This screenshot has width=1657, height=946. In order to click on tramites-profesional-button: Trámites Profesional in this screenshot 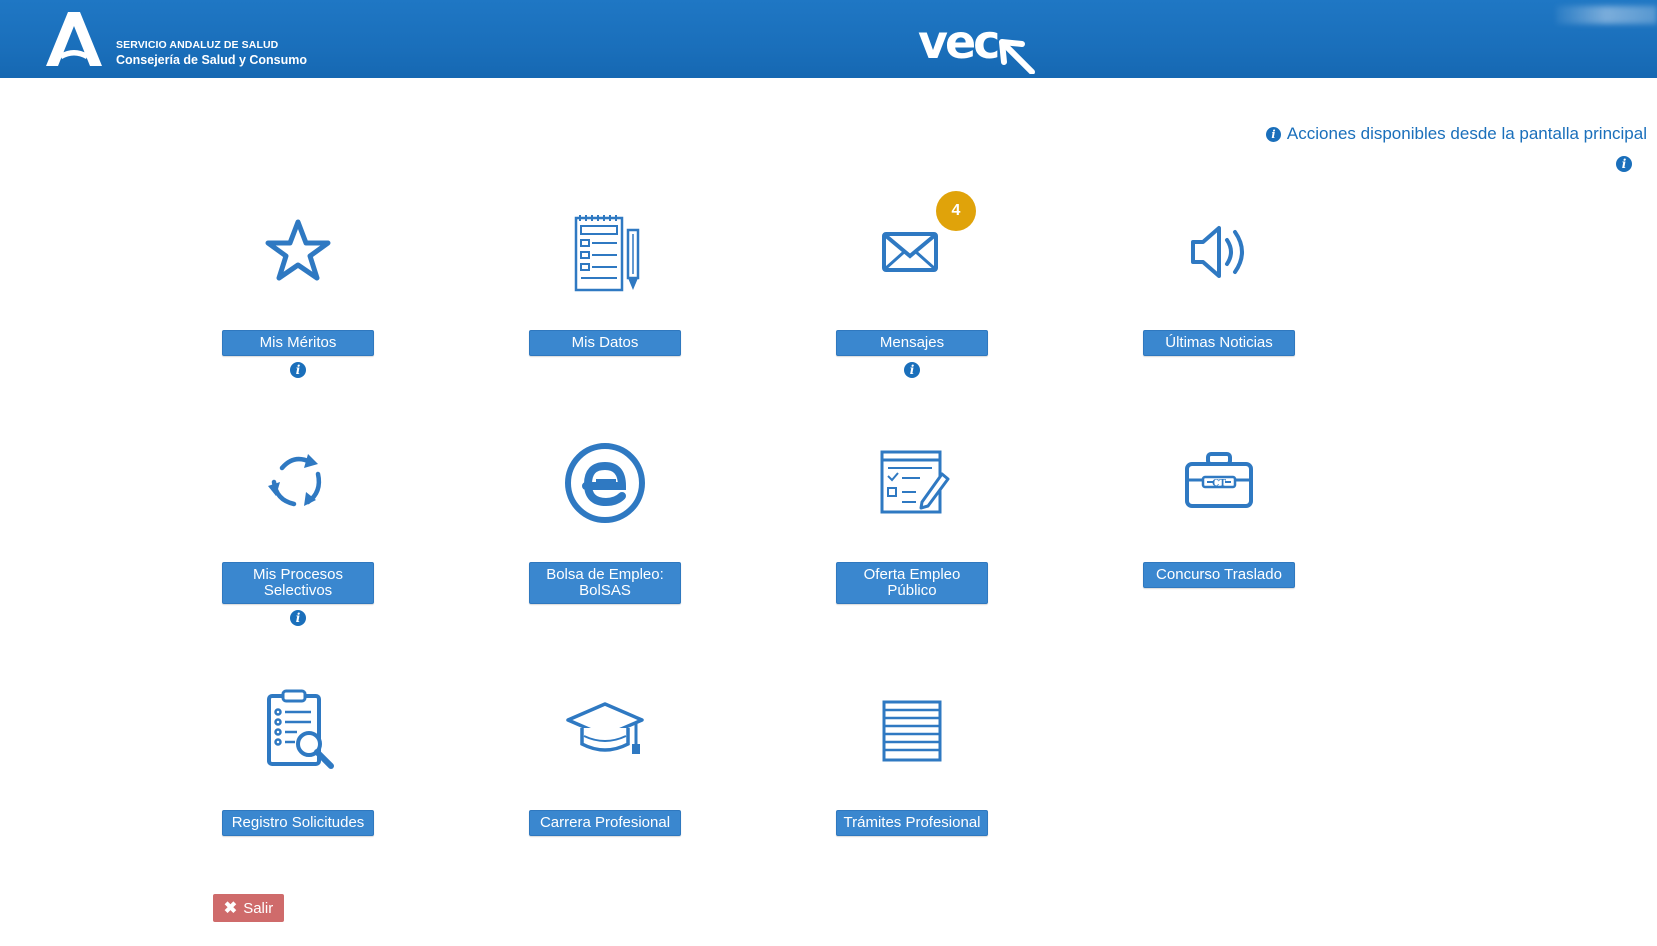, I will do `click(912, 823)`.